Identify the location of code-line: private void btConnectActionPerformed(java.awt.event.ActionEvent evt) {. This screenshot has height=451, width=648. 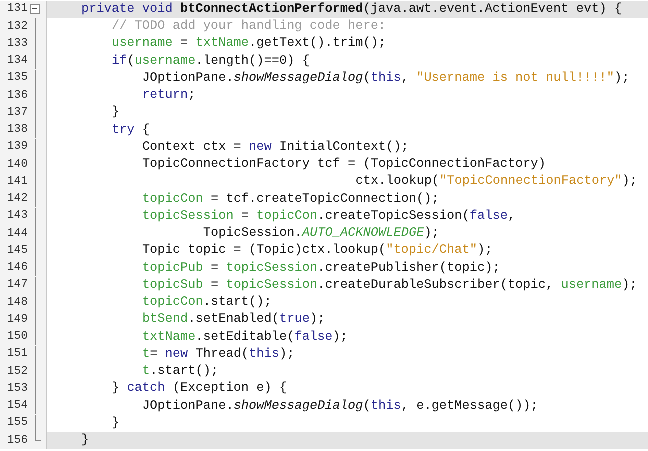
(351, 9).